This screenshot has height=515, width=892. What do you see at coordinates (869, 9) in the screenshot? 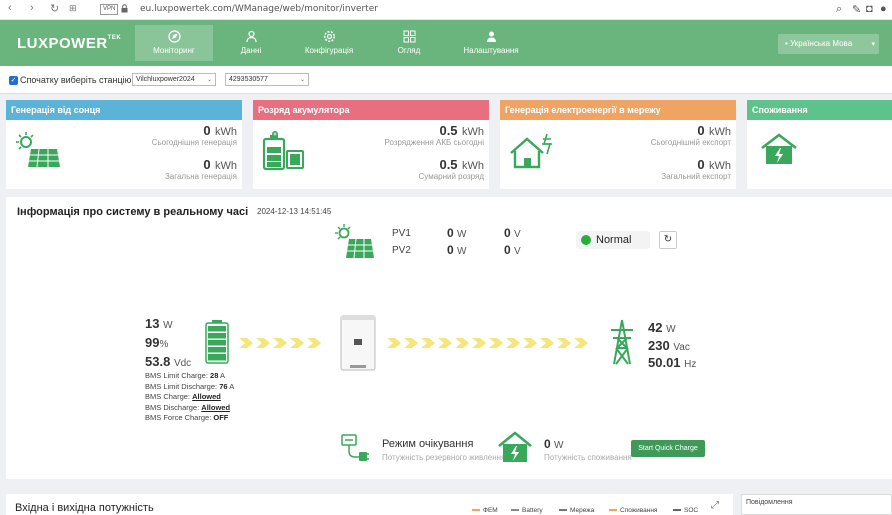
I see `camera-icon: ◘` at bounding box center [869, 9].